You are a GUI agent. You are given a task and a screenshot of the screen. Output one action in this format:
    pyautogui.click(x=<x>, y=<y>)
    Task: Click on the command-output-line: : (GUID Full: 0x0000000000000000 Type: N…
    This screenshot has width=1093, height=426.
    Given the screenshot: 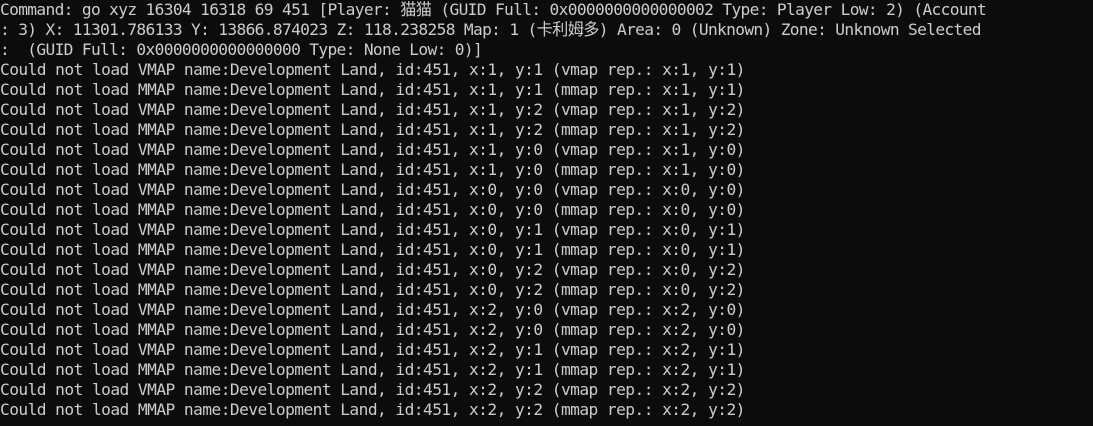 What is the action you would take?
    pyautogui.click(x=241, y=49)
    